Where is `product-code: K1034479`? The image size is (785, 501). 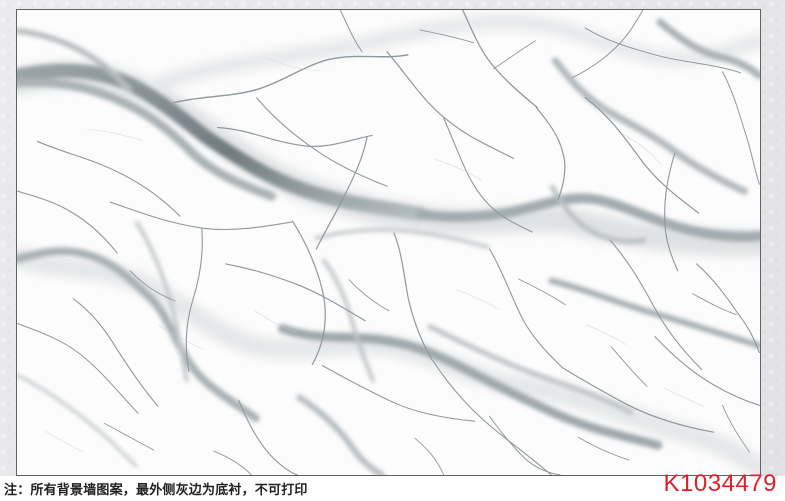
product-code: K1034479 is located at coordinates (720, 483).